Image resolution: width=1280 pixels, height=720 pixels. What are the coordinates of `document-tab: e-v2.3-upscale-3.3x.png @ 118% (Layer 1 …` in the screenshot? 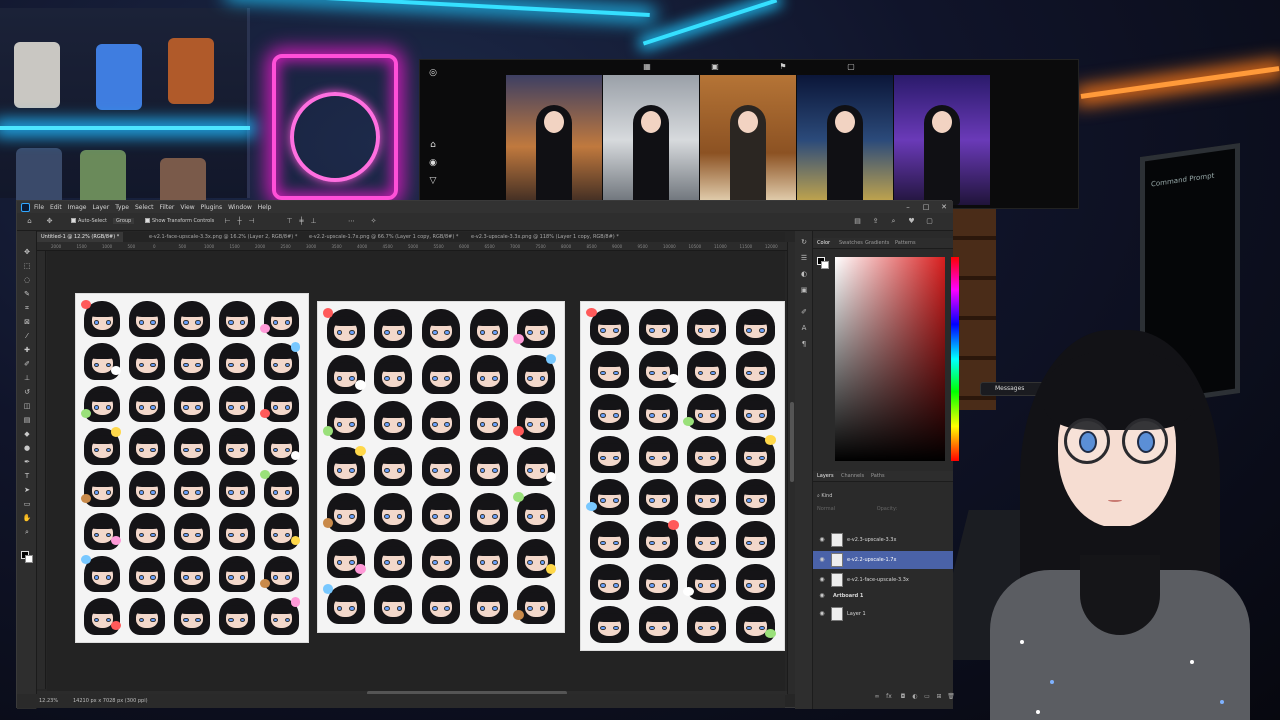 It's located at (545, 237).